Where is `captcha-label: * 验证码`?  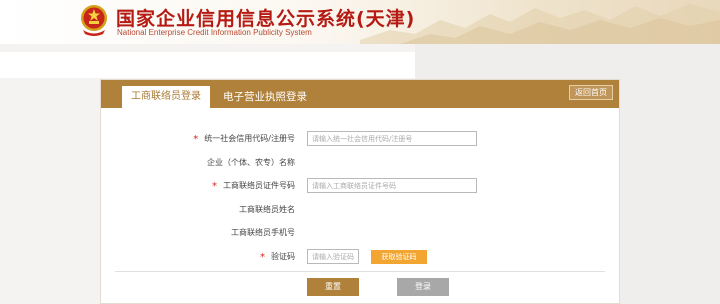
captcha-label: * 验证码 is located at coordinates (195, 257).